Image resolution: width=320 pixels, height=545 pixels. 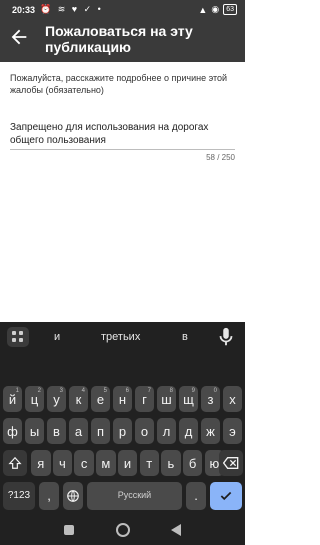 I want to click on key-label: щ, so click(x=188, y=399).